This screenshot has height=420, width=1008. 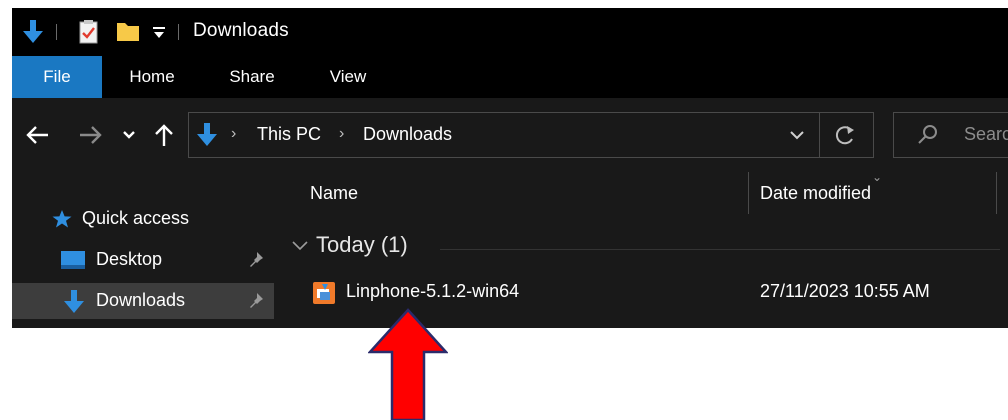 I want to click on column-header-date-modified: Date modified, so click(x=815, y=193).